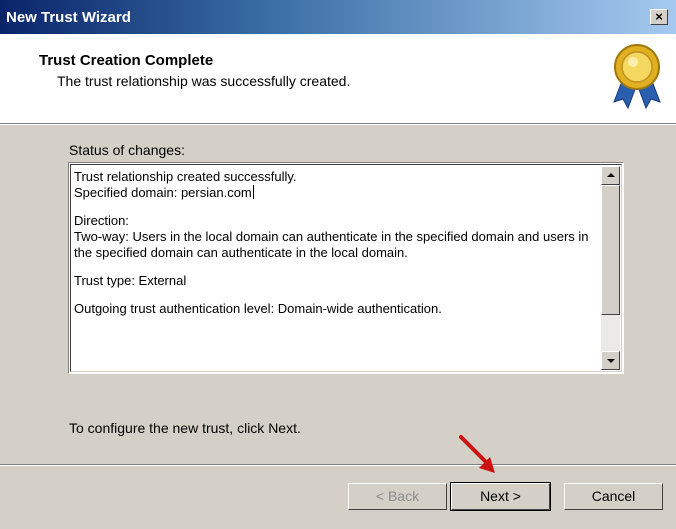 This screenshot has height=529, width=676. I want to click on certificate-ribbon-icon, so click(637, 77).